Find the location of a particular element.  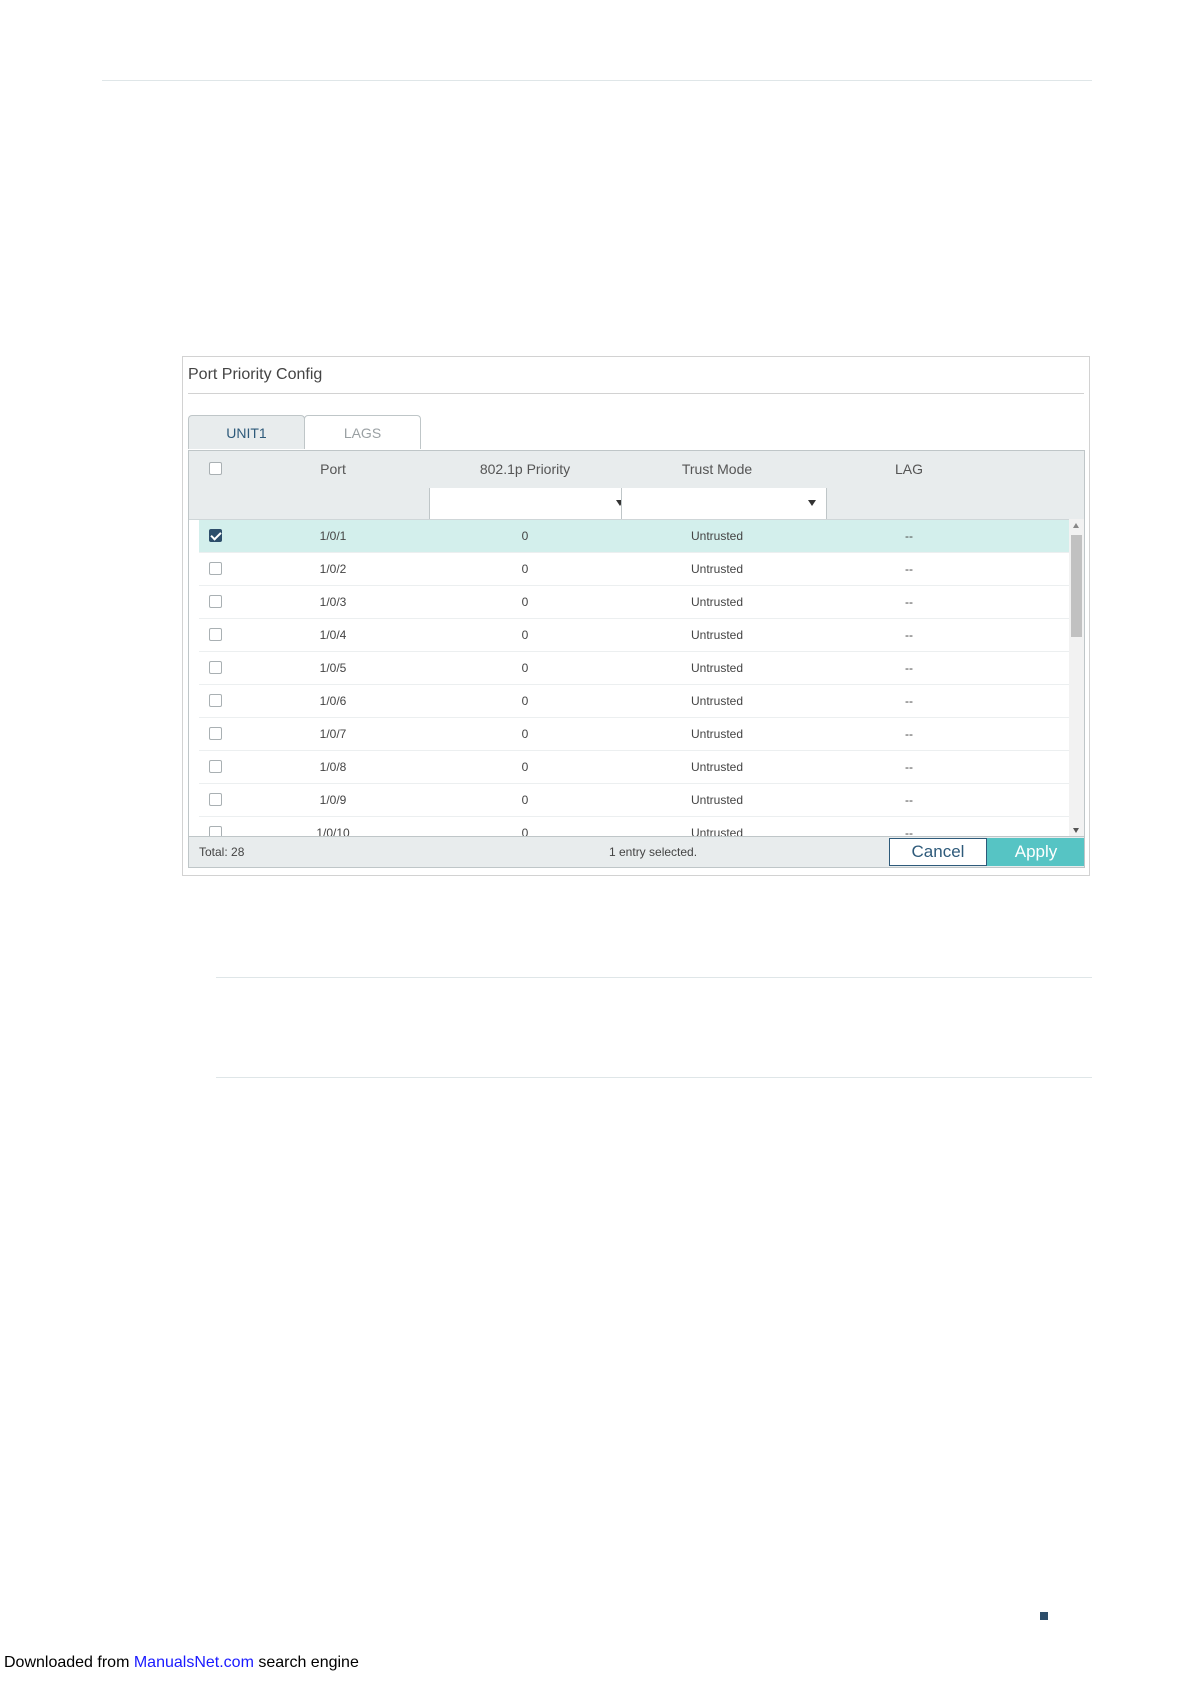

port-cell: 1/0/3 is located at coordinates (333, 602).